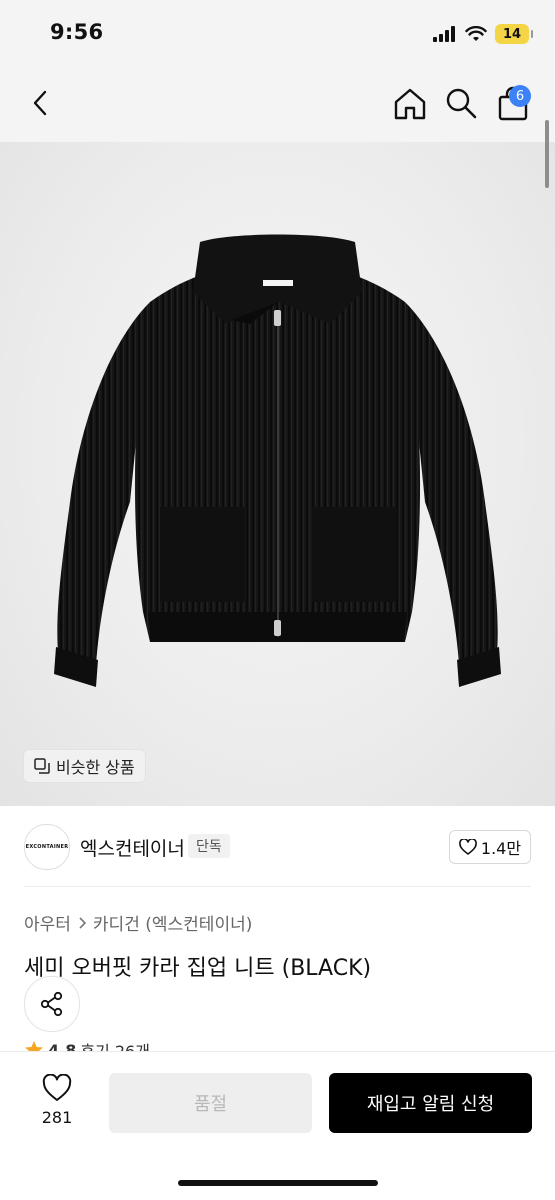 This screenshot has height=1200, width=555. I want to click on home-indicator, so click(278, 1183).